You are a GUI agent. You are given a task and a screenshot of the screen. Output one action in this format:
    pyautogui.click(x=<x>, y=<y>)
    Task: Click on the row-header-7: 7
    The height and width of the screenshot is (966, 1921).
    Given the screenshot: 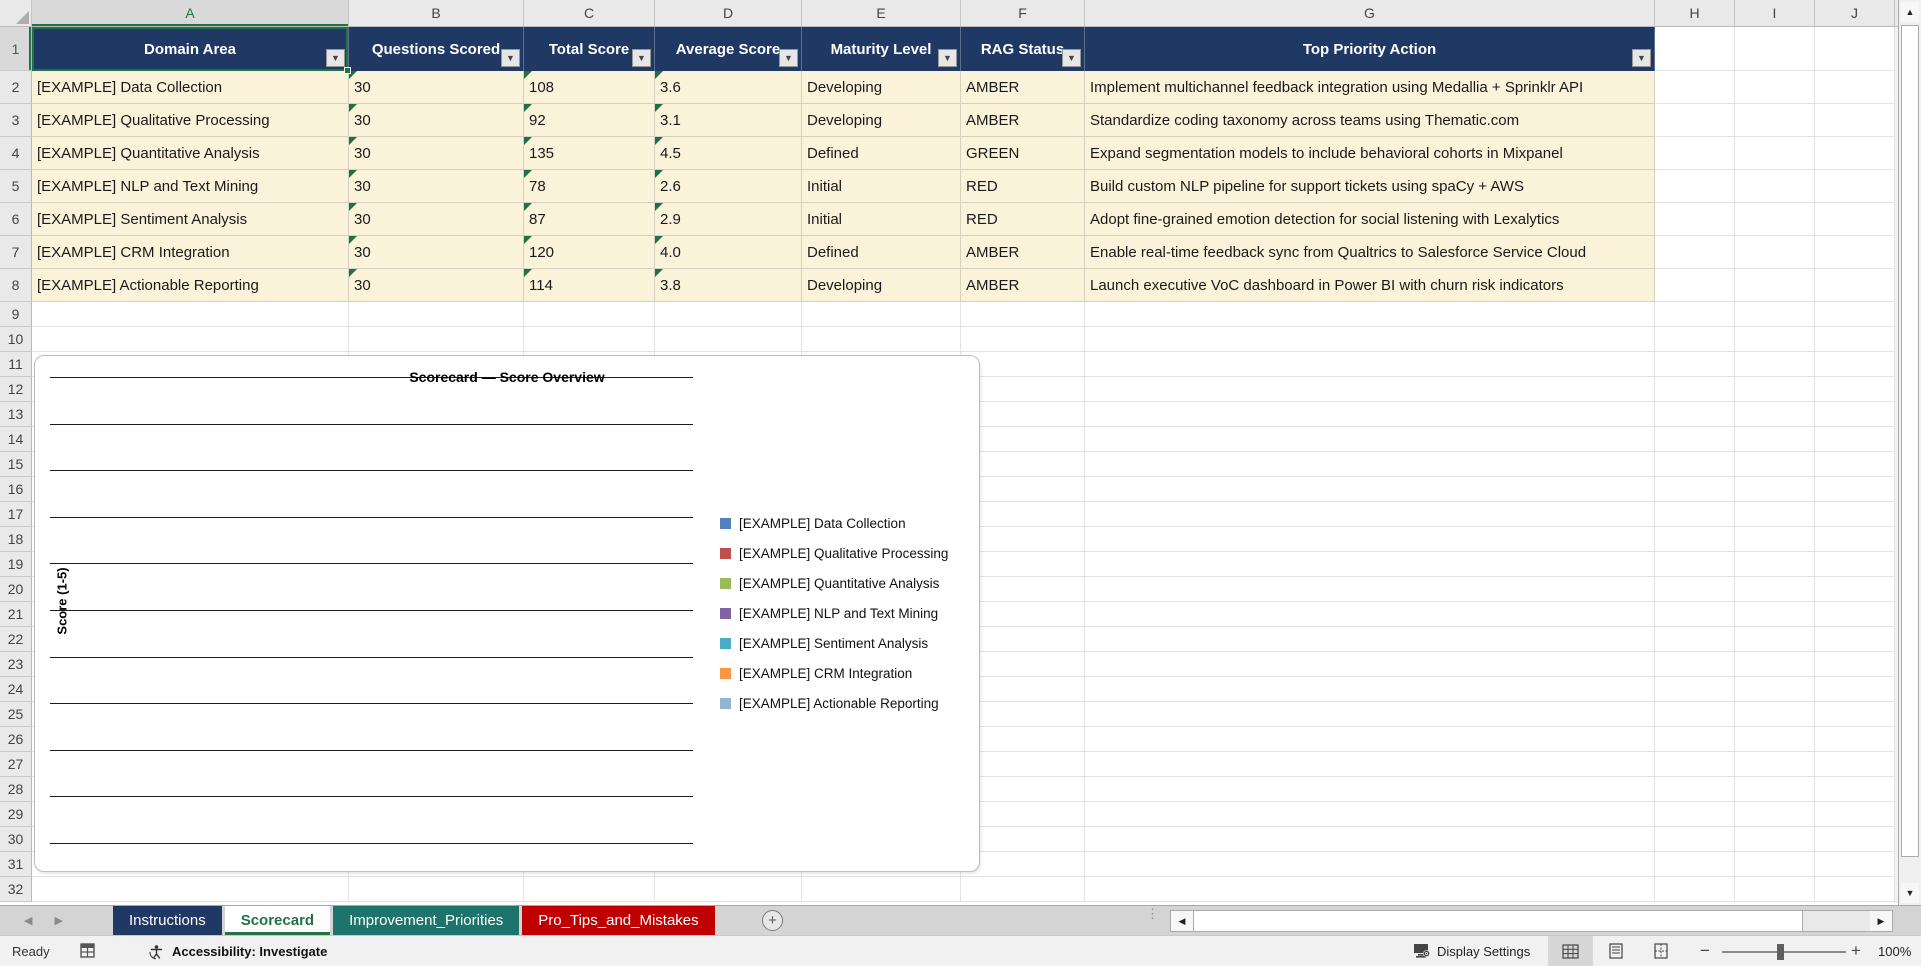 What is the action you would take?
    pyautogui.click(x=16, y=252)
    